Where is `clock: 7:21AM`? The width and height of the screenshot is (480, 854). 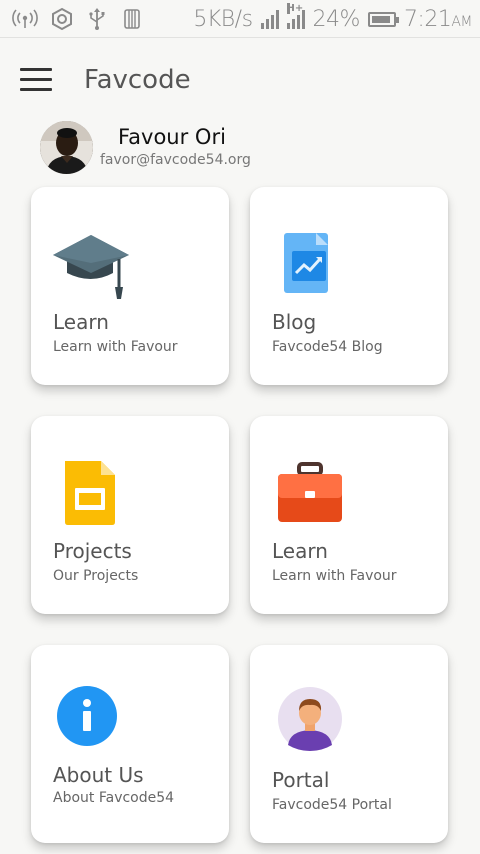
clock: 7:21AM is located at coordinates (438, 19).